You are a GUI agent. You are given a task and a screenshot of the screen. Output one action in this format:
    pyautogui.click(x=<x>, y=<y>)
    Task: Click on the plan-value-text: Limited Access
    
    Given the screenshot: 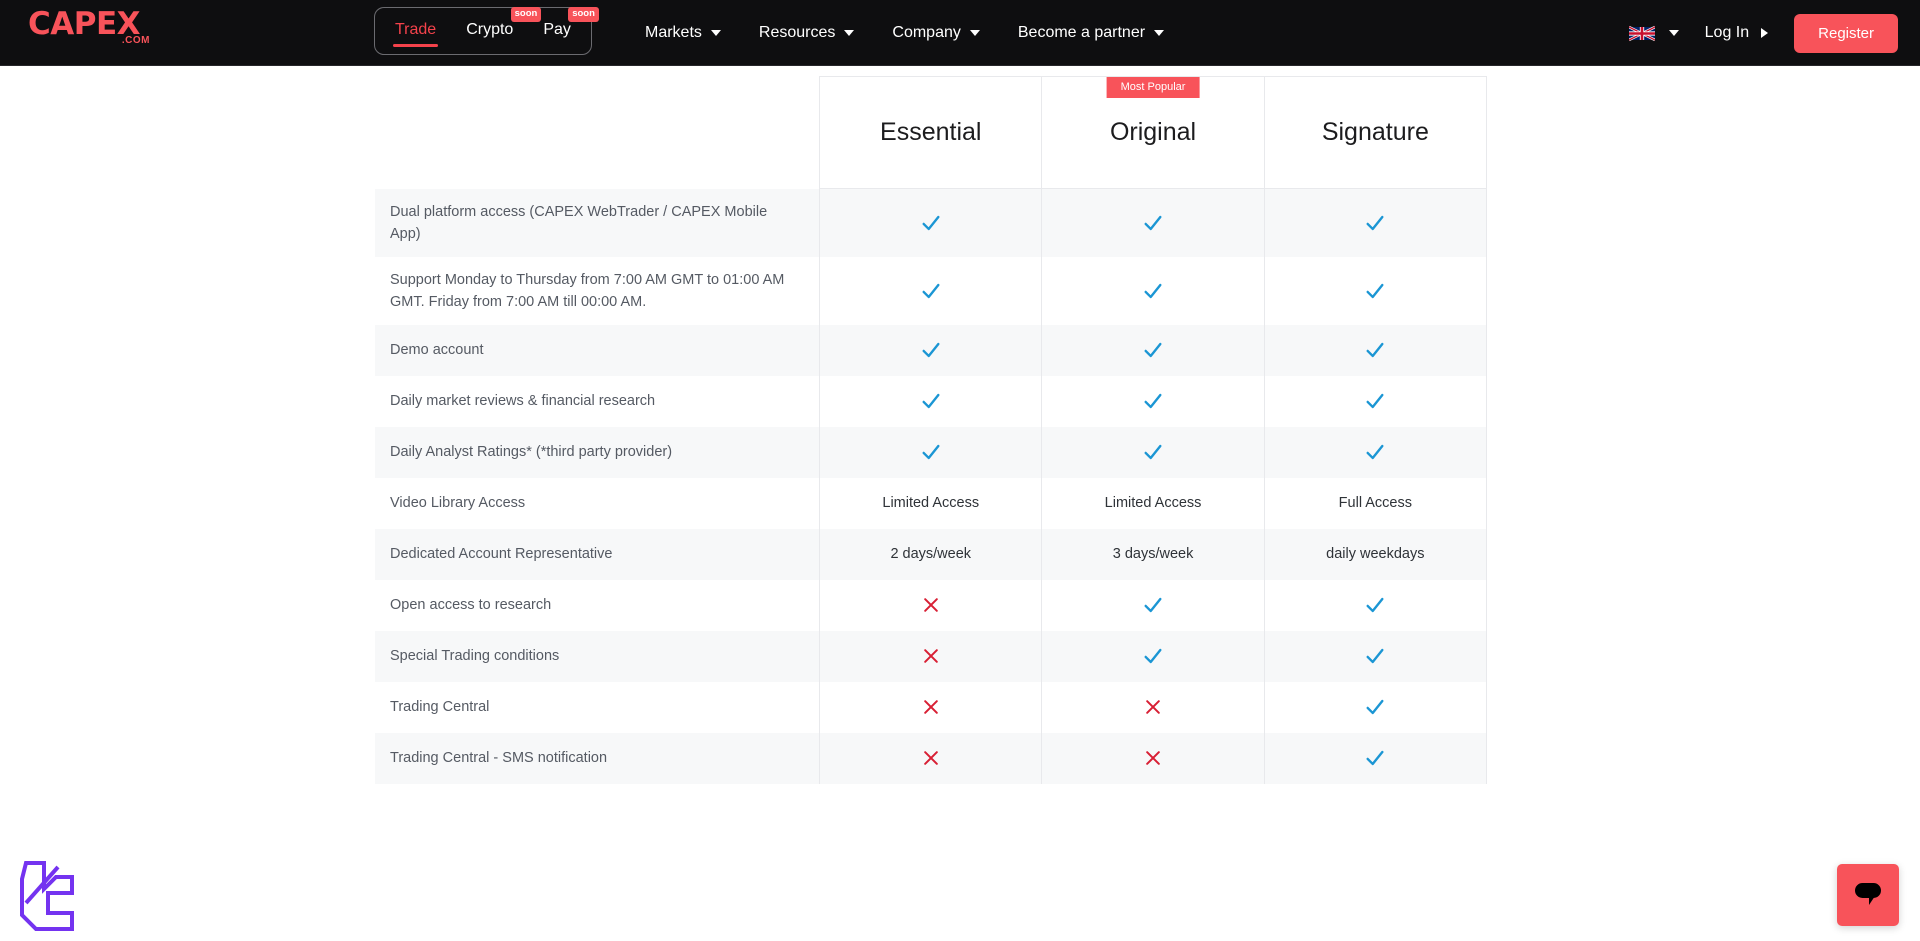 What is the action you would take?
    pyautogui.click(x=931, y=503)
    